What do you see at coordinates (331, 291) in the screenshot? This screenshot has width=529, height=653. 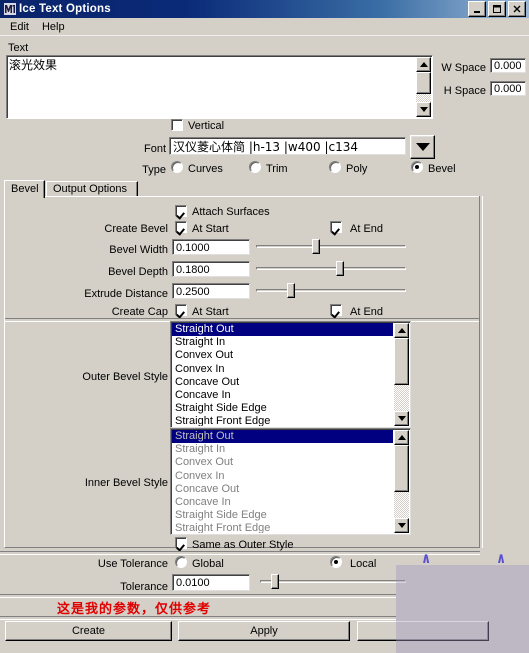 I see `extrude-distance-slider` at bounding box center [331, 291].